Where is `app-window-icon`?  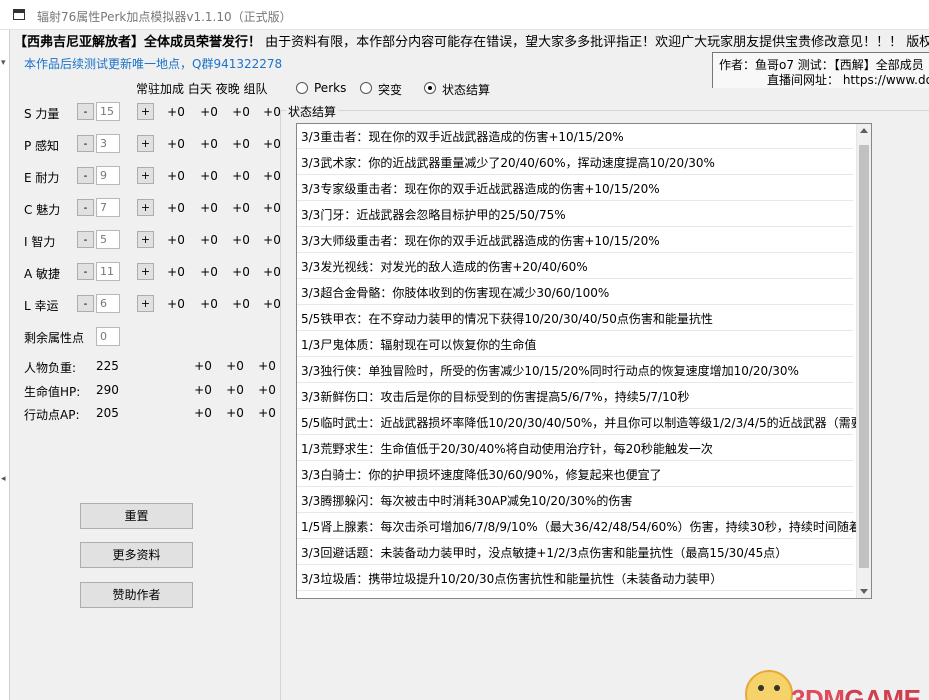 app-window-icon is located at coordinates (19, 14).